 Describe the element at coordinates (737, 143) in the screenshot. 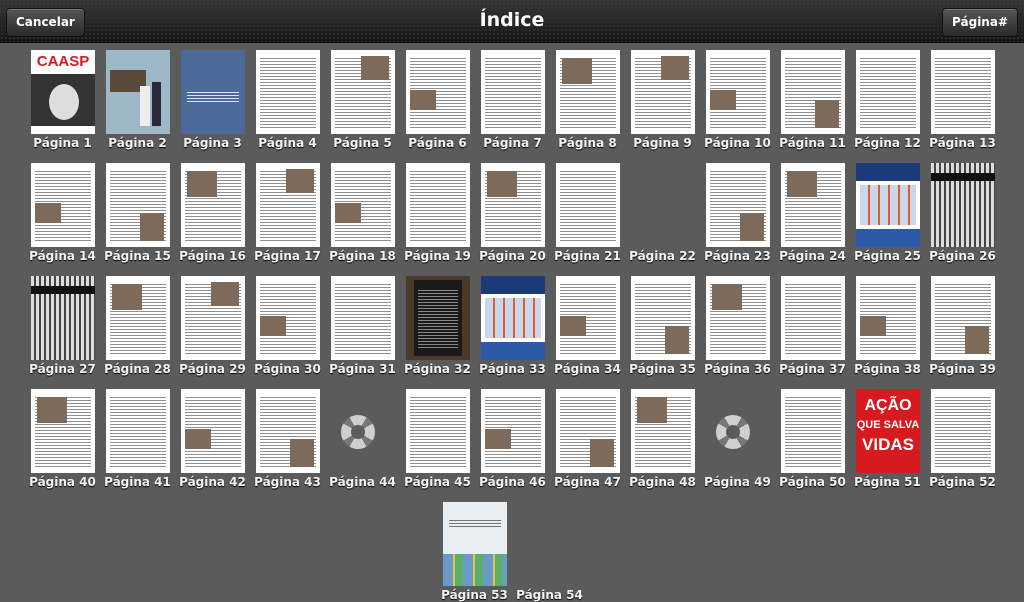

I see `page-label: Página 10` at that location.